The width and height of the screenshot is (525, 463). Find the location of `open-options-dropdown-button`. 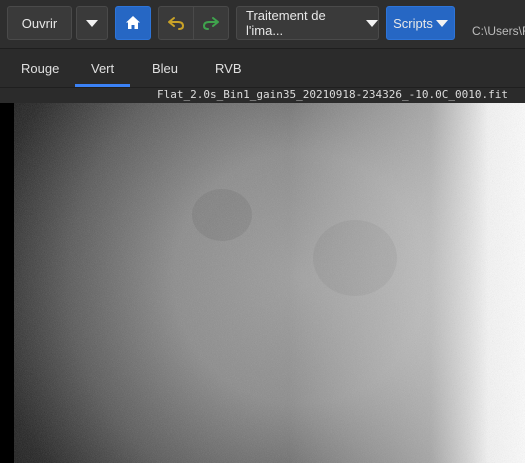

open-options-dropdown-button is located at coordinates (92, 23).